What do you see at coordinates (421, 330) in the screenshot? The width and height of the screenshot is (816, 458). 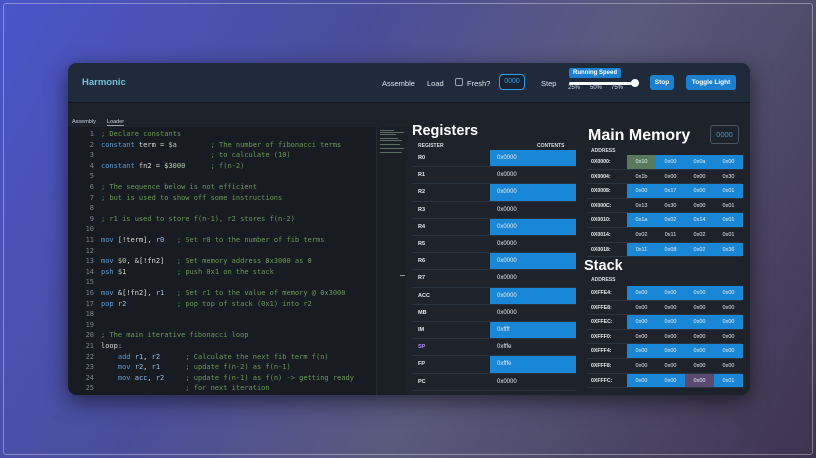 I see `register-name: IM` at bounding box center [421, 330].